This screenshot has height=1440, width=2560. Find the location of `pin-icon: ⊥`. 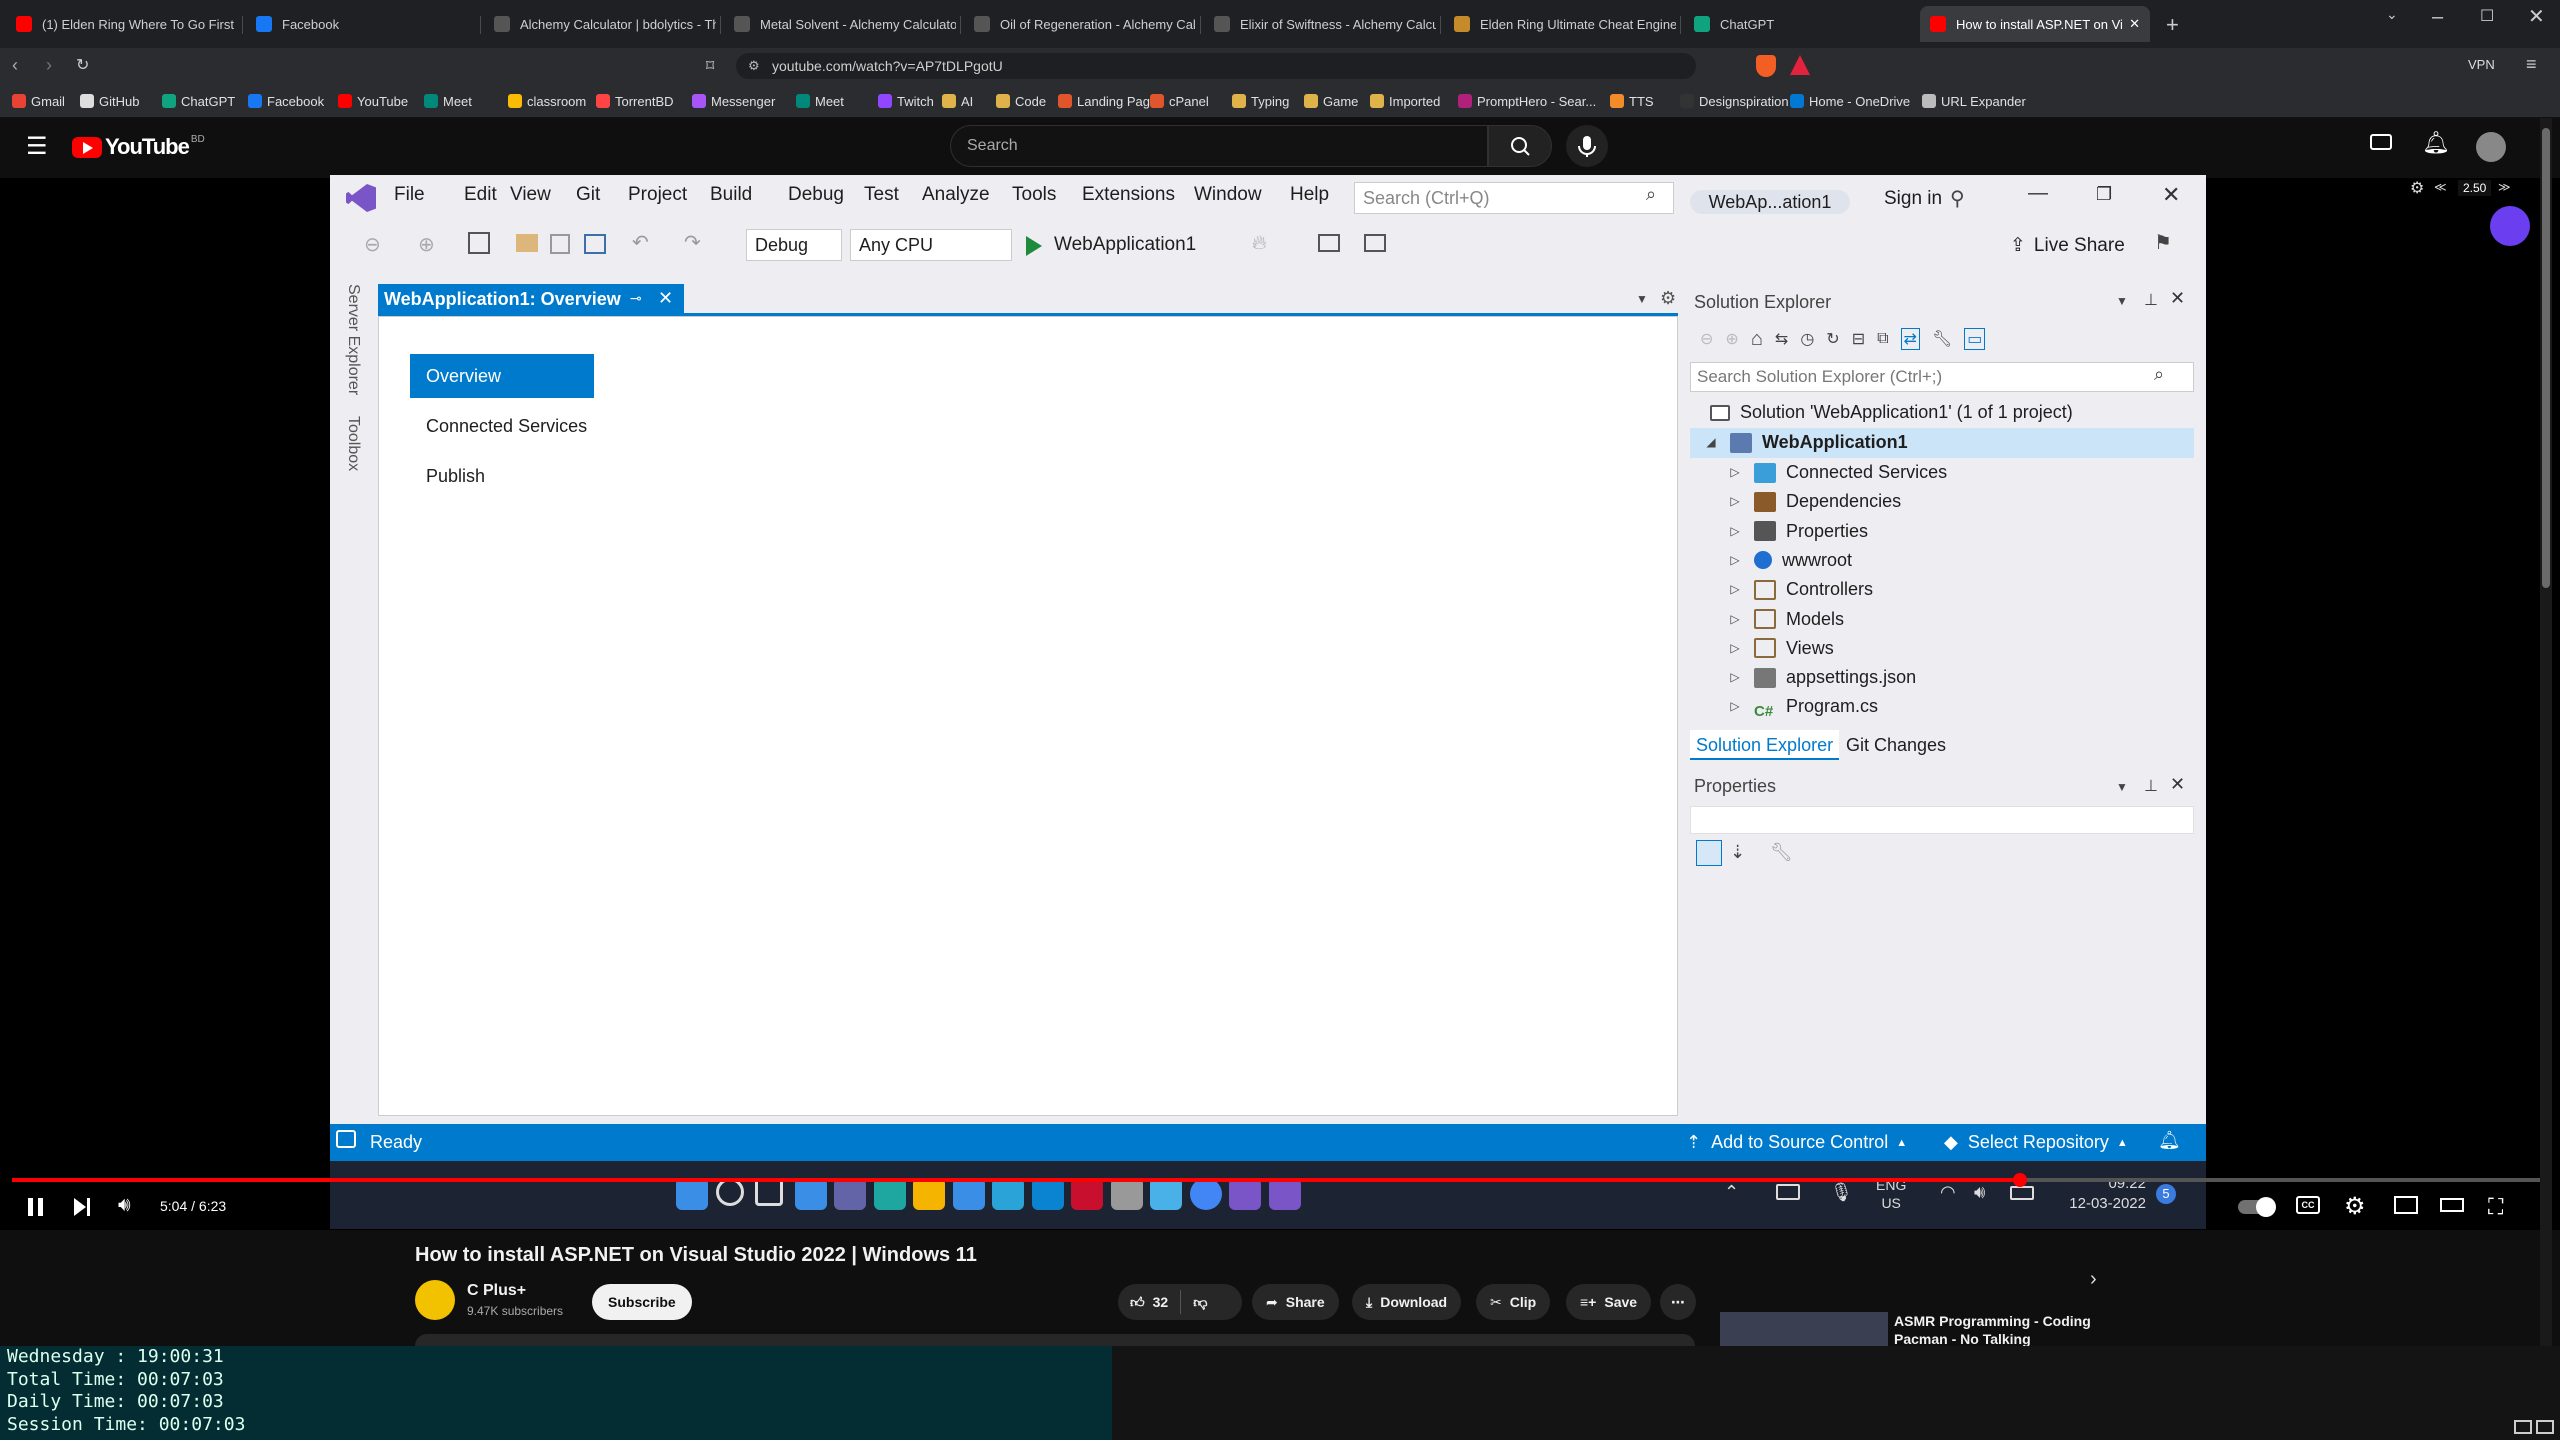

pin-icon: ⊥ is located at coordinates (2151, 300).